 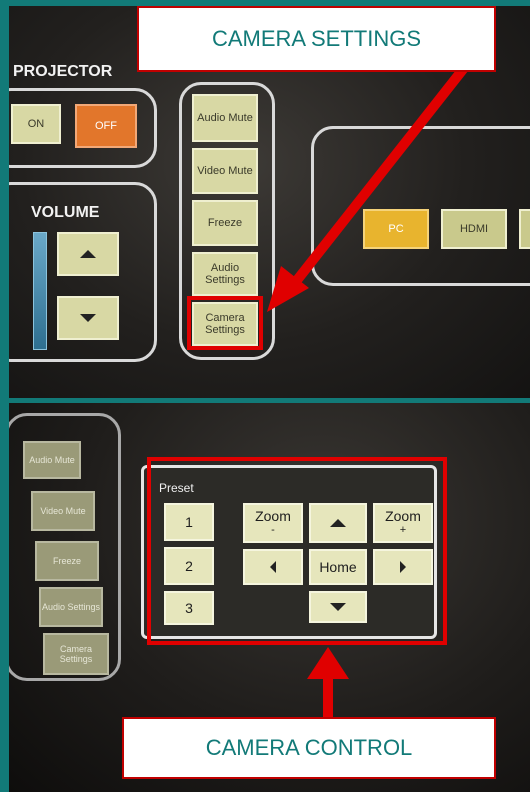 What do you see at coordinates (309, 748) in the screenshot?
I see `camera-control-callout: CAMERA CONTROL` at bounding box center [309, 748].